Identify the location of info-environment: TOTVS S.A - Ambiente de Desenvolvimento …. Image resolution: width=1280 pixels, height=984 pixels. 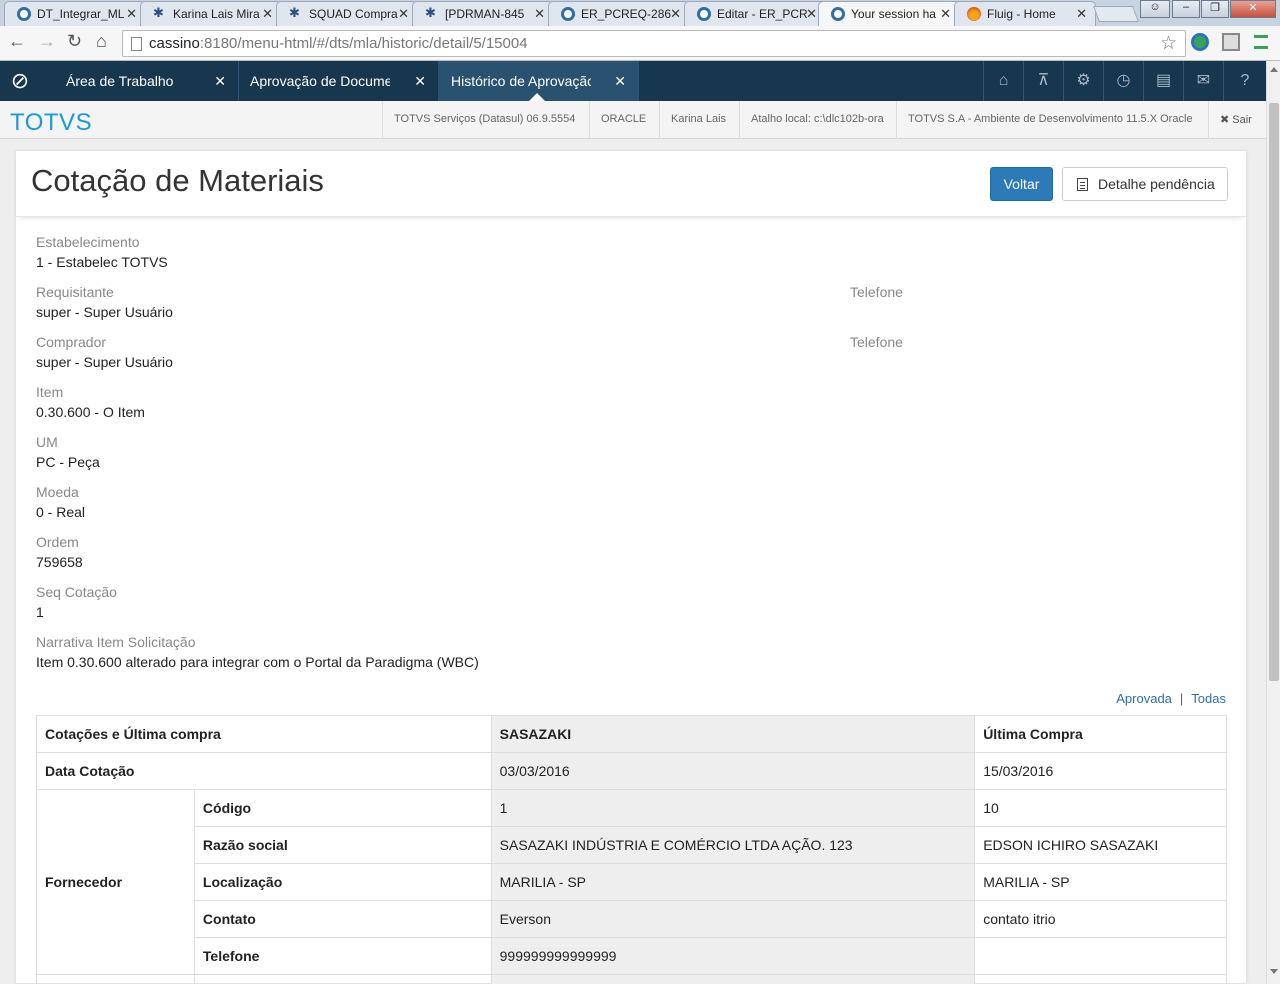
(1044, 120).